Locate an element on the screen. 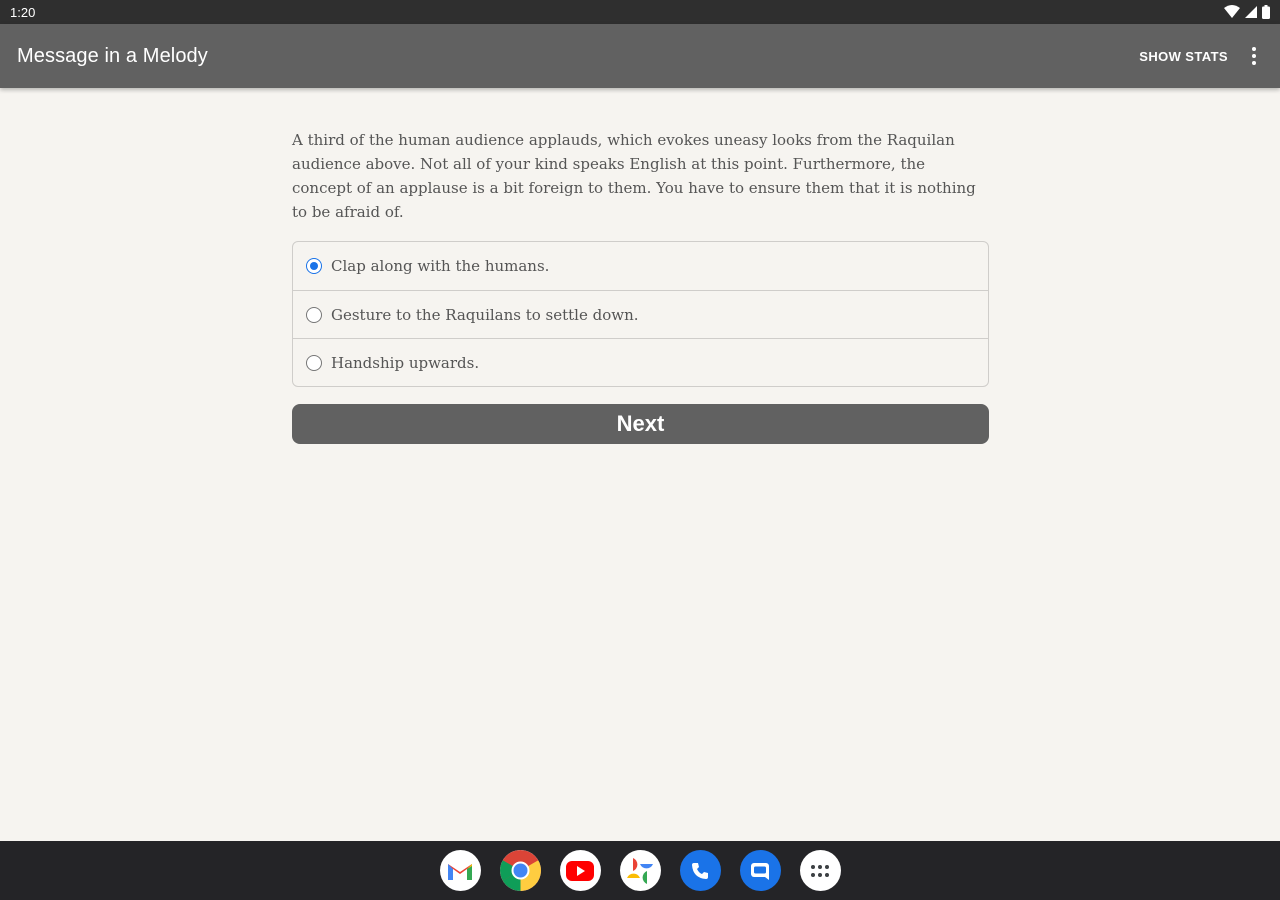 The width and height of the screenshot is (1280, 900). status-icons is located at coordinates (1247, 12).